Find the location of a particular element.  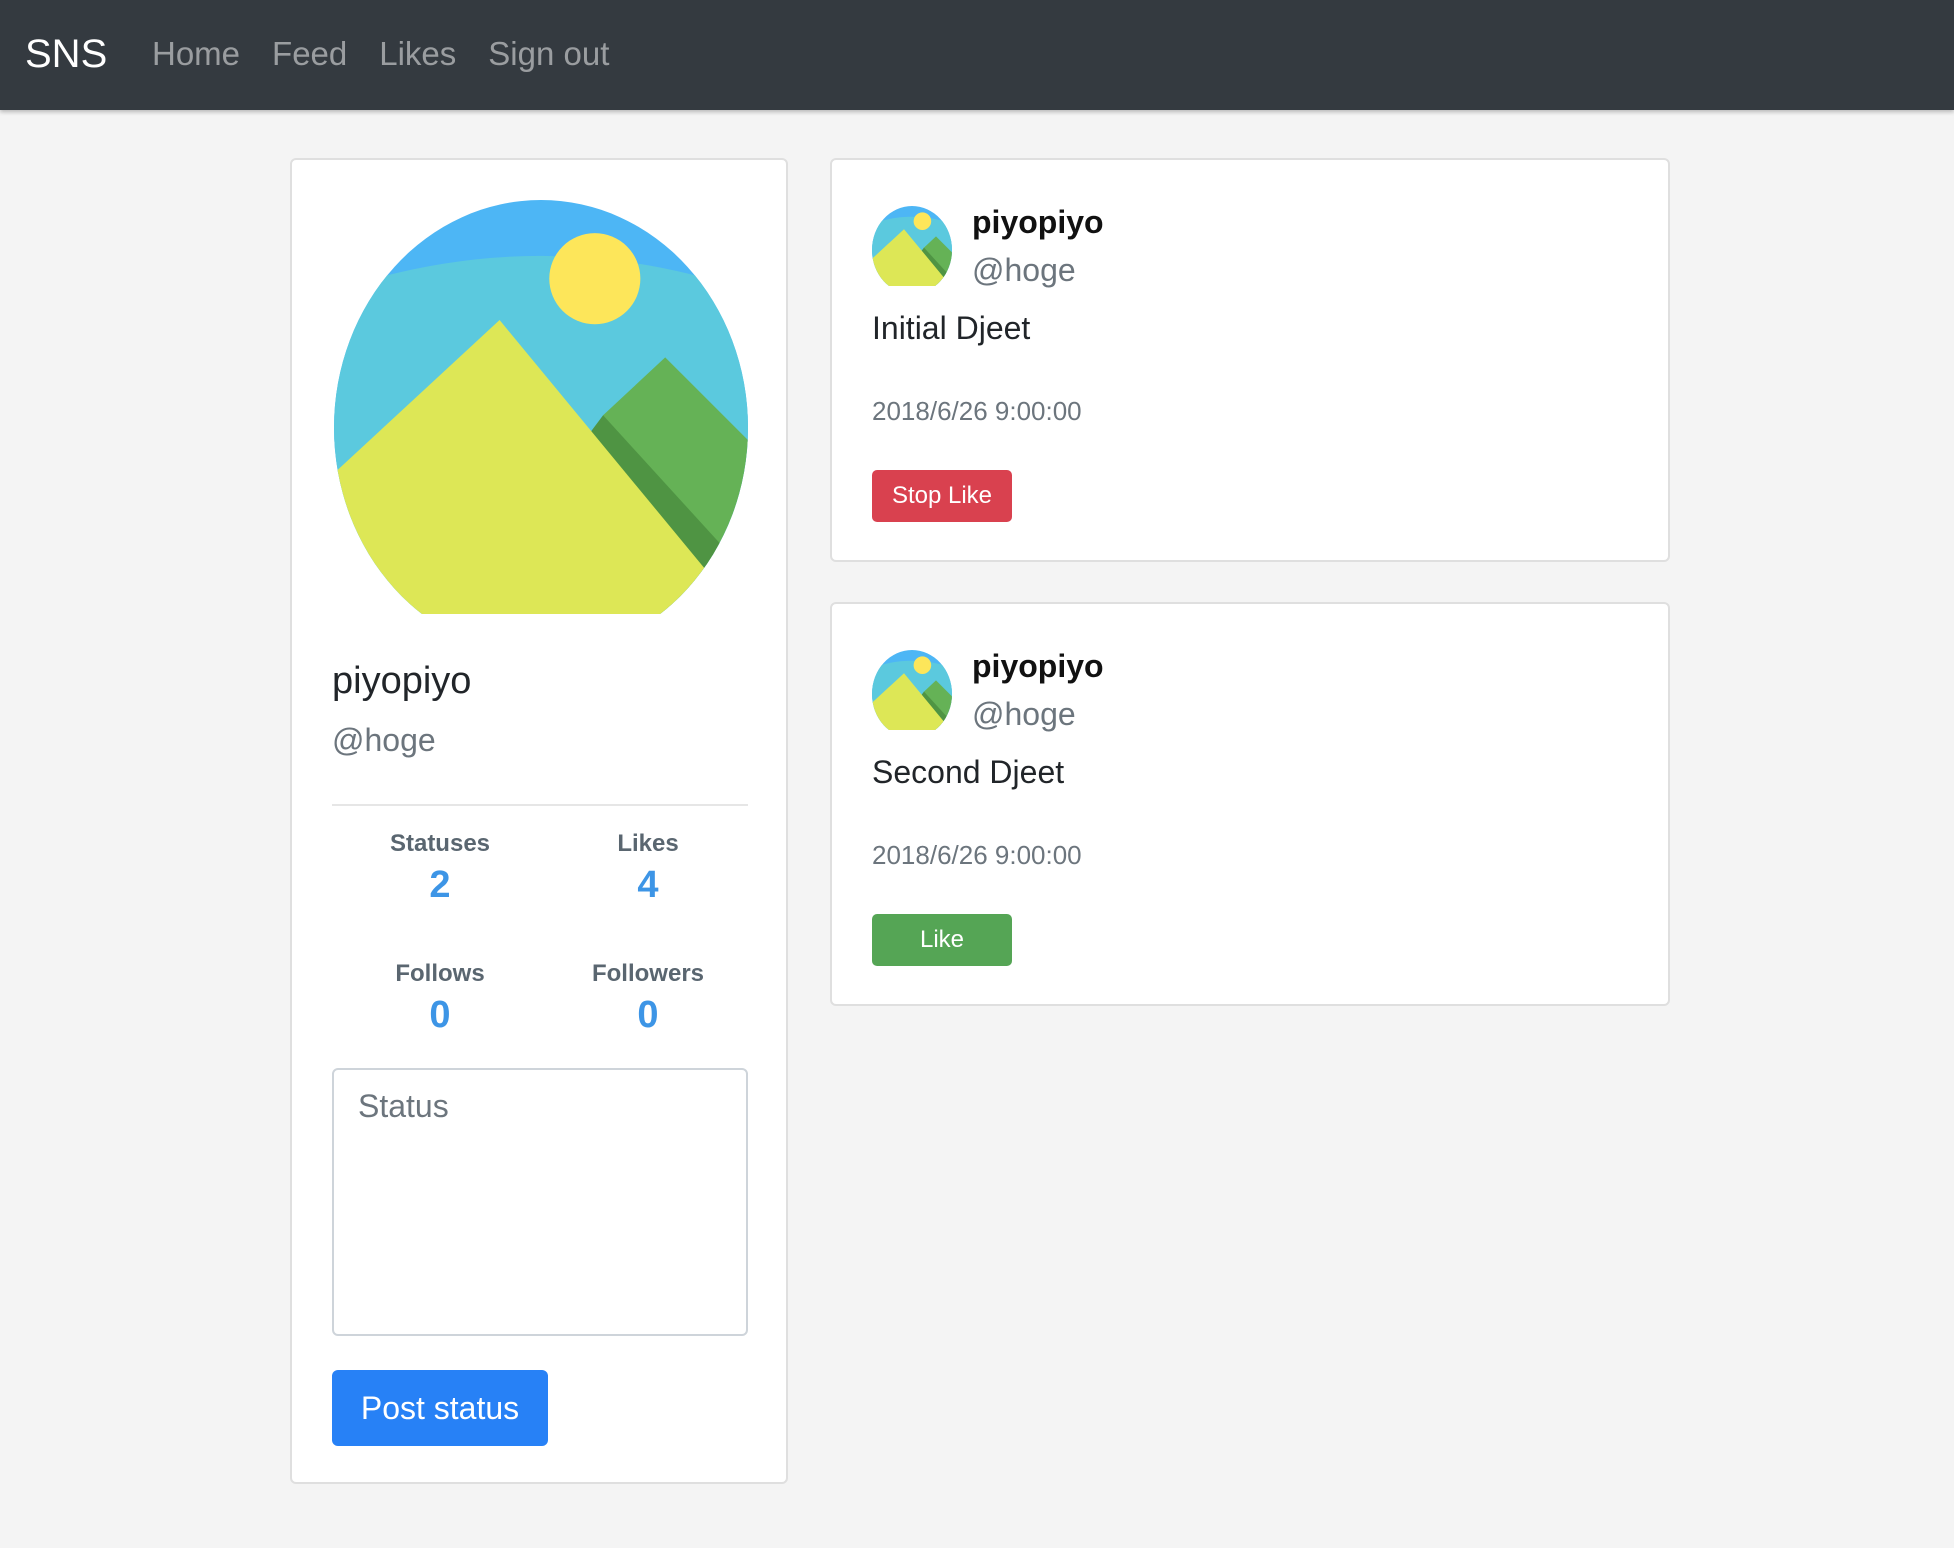

brand-logo: SNS is located at coordinates (66, 54).